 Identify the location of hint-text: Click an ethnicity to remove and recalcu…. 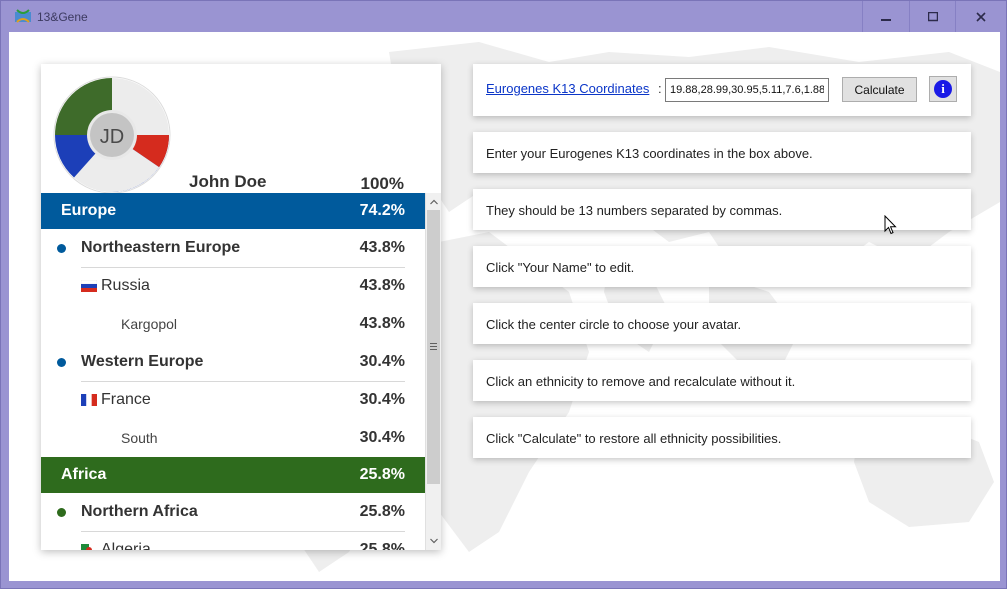
(641, 381).